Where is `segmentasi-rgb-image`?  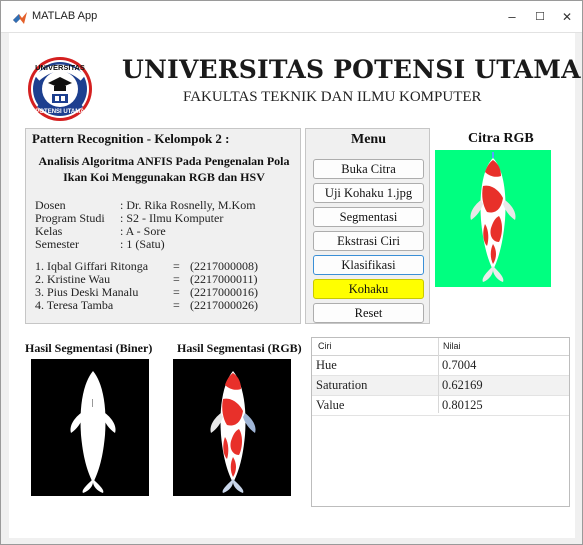
segmentasi-rgb-image is located at coordinates (232, 427).